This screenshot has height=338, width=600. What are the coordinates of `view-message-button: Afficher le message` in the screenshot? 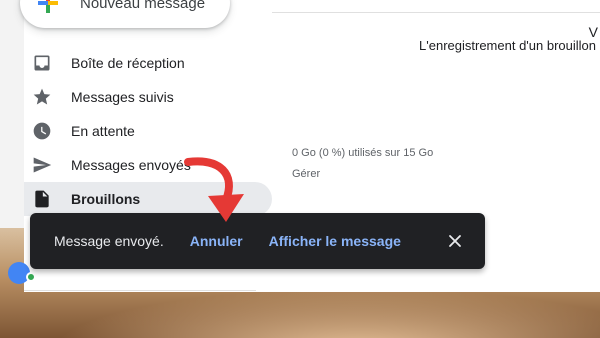 It's located at (335, 241).